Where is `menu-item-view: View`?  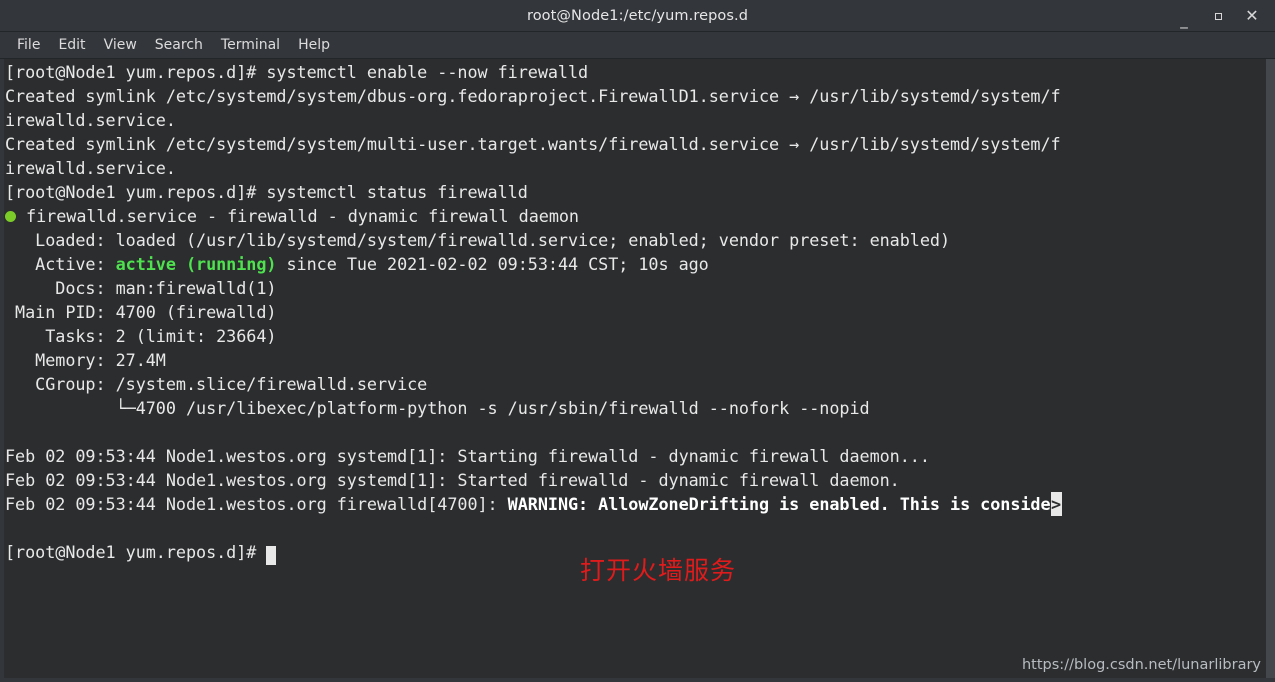 menu-item-view: View is located at coordinates (120, 45).